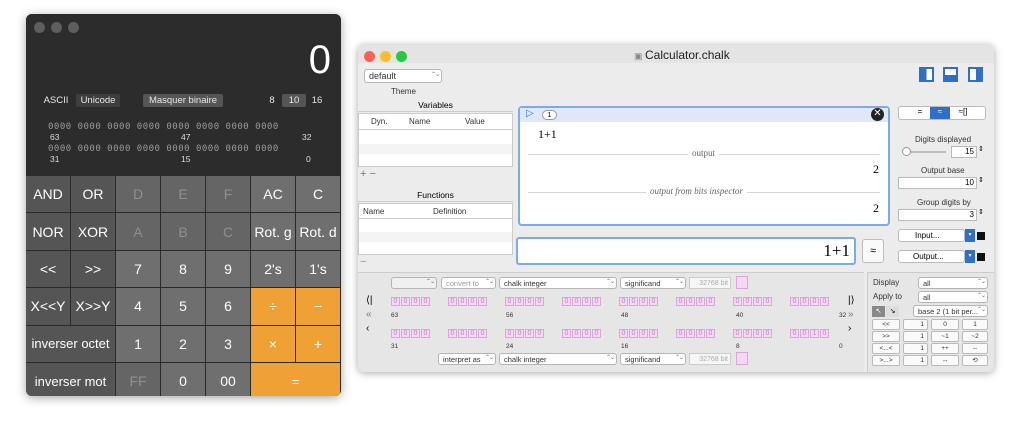 The width and height of the screenshot is (1024, 436). I want to click on close-entry-icon: ✕, so click(877, 114).